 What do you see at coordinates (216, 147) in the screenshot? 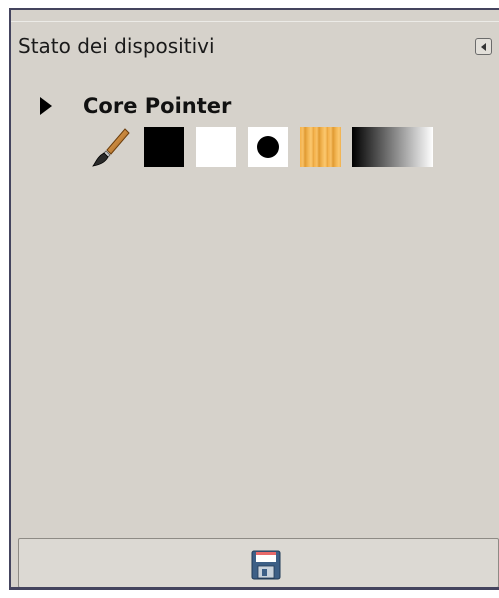
I see `background-color-swatch` at bounding box center [216, 147].